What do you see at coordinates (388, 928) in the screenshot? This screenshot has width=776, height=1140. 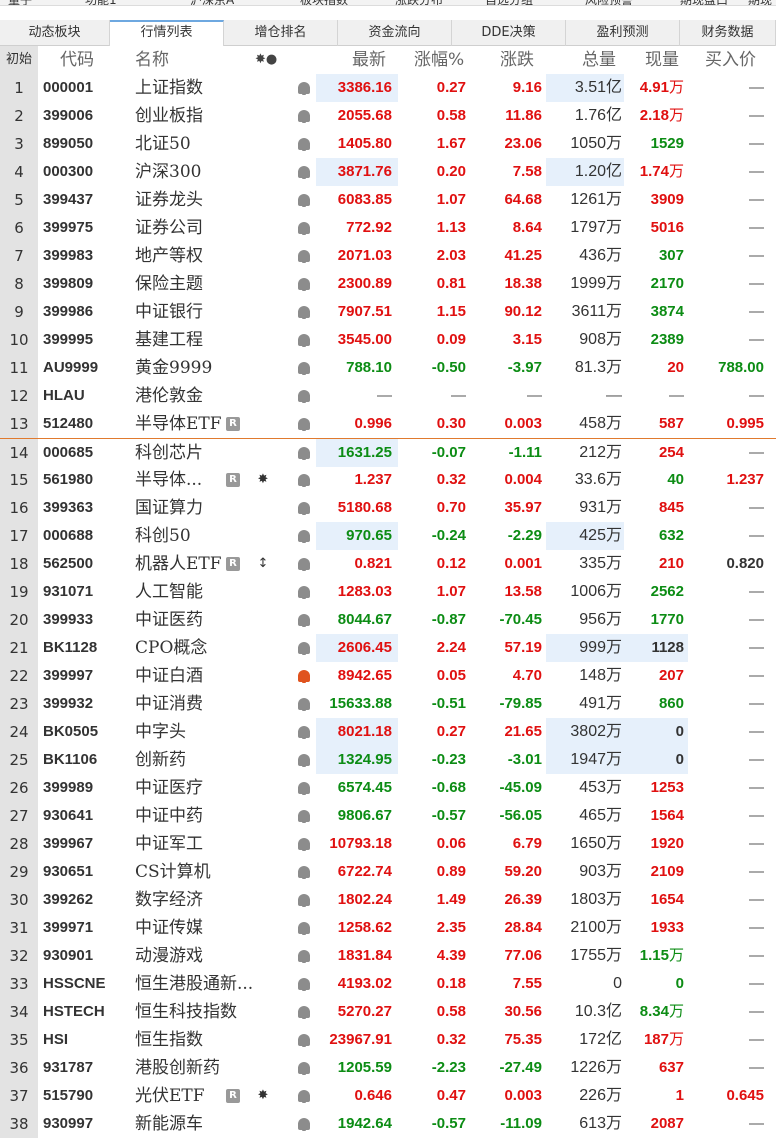 I see `table-row: 31 399971 中证传媒 1258.62 2.35 28.84 2100万 1933 —` at bounding box center [388, 928].